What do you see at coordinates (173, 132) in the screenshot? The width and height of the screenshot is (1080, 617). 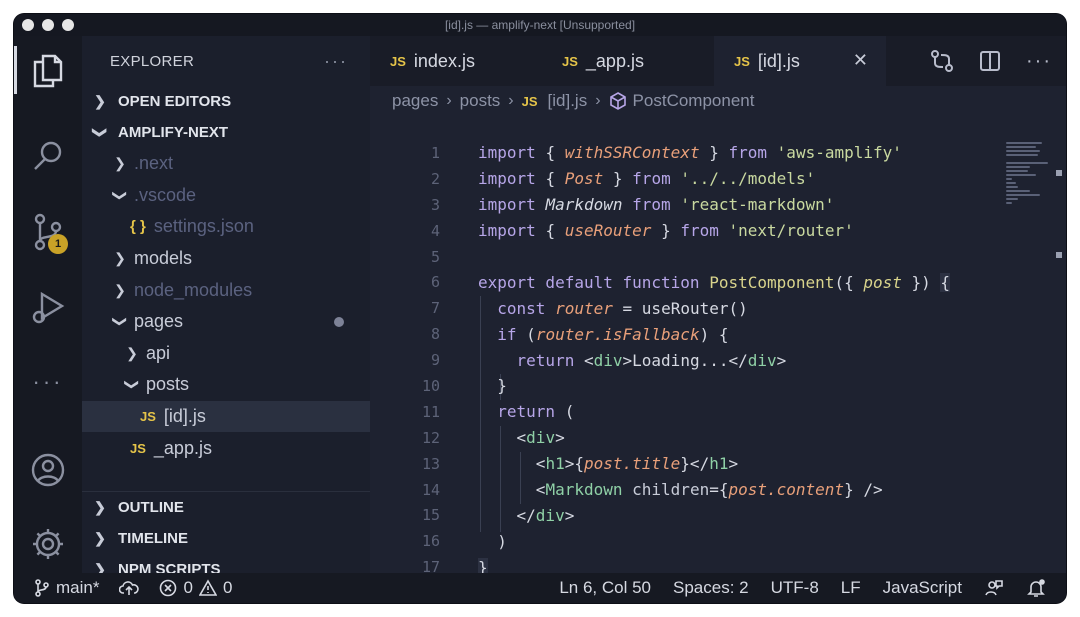 I see `project-label: AMPLIFY-NEXT` at bounding box center [173, 132].